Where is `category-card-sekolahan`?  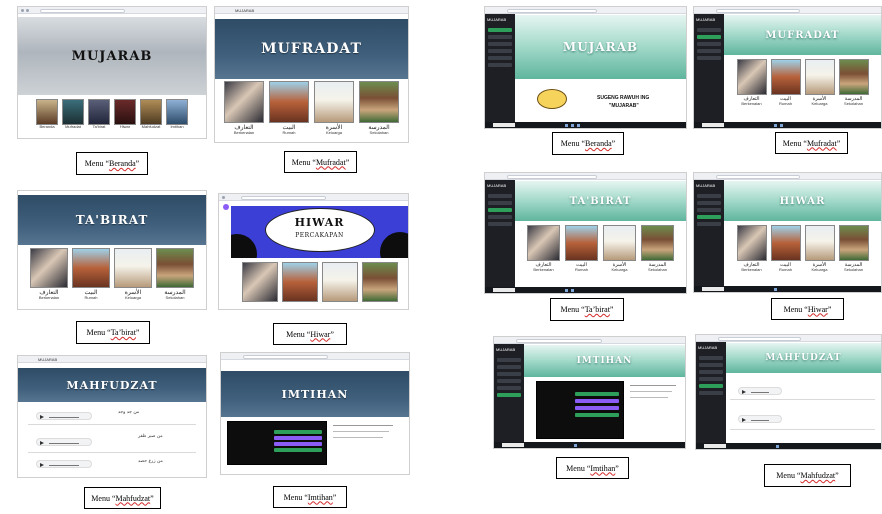 category-card-sekolahan is located at coordinates (379, 282).